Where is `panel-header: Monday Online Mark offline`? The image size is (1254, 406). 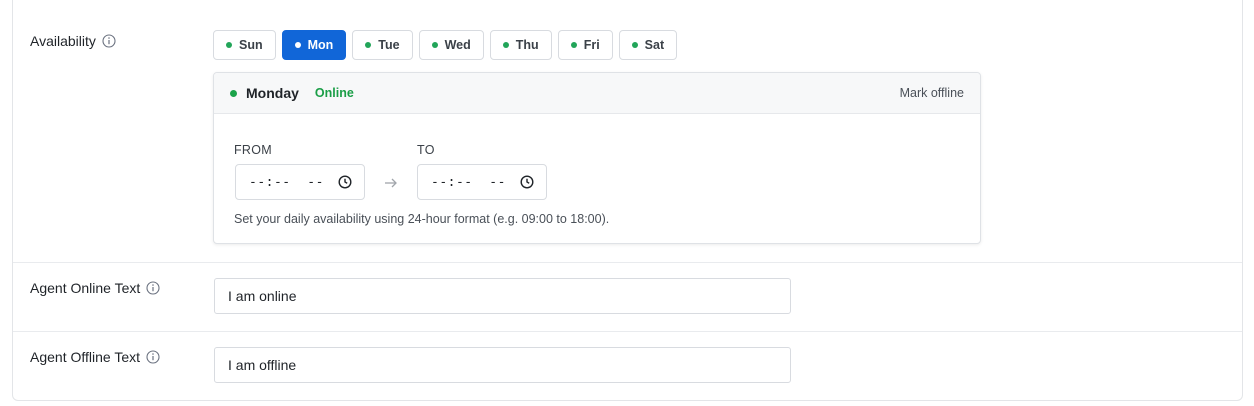 panel-header: Monday Online Mark offline is located at coordinates (597, 93).